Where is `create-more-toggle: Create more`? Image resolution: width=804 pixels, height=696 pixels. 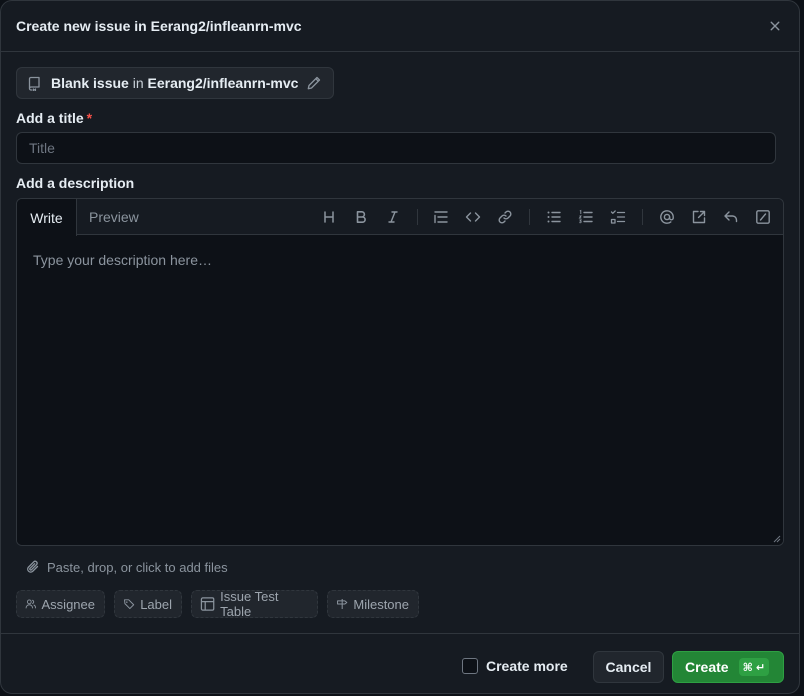
create-more-toggle: Create more is located at coordinates (515, 666).